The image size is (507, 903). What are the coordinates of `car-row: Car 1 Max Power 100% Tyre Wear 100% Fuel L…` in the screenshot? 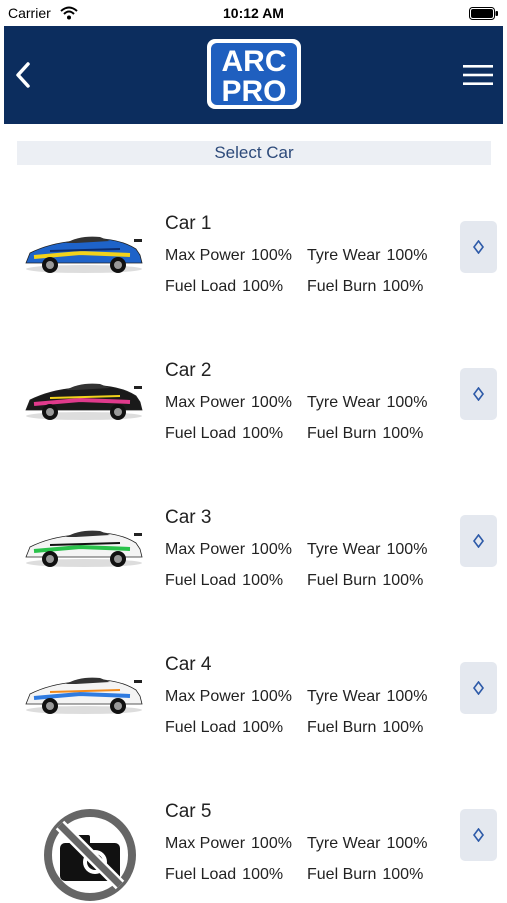 It's located at (253, 255).